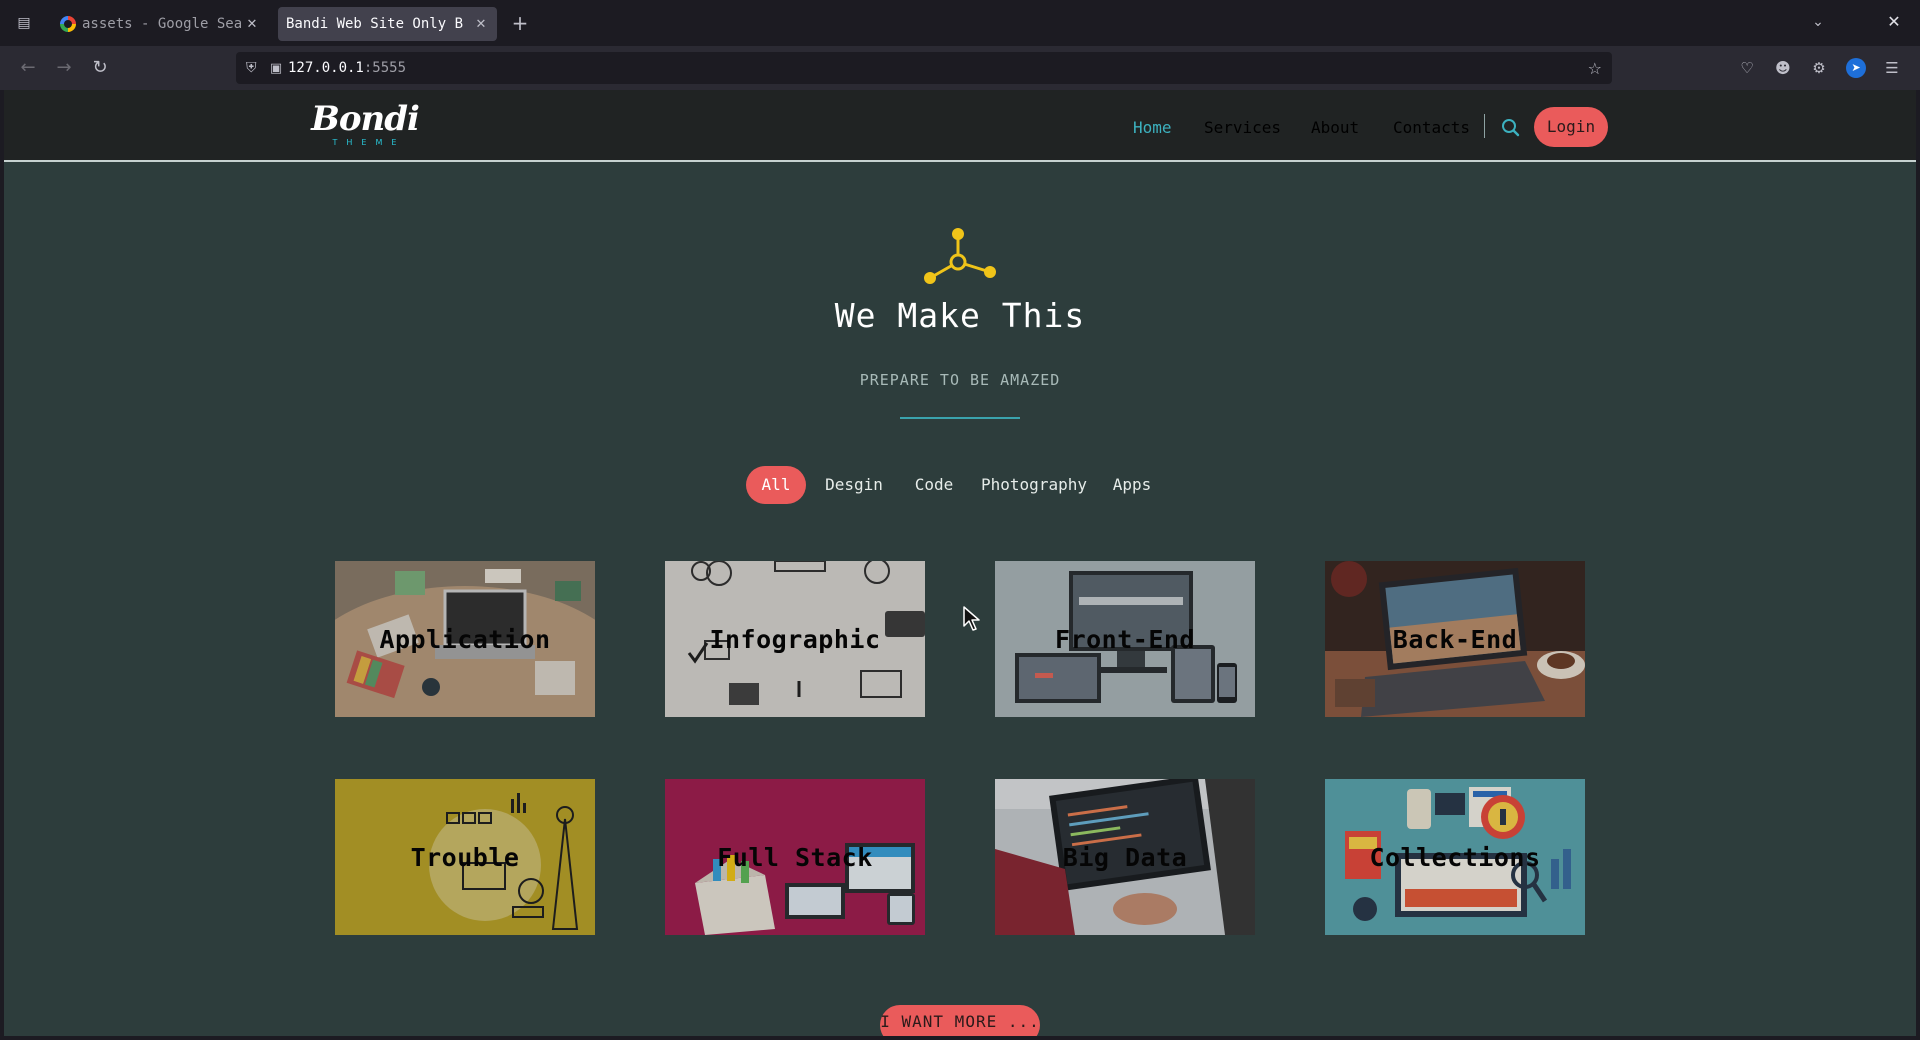 The height and width of the screenshot is (1040, 1920). What do you see at coordinates (1335, 128) in the screenshot?
I see `nav-about: About` at bounding box center [1335, 128].